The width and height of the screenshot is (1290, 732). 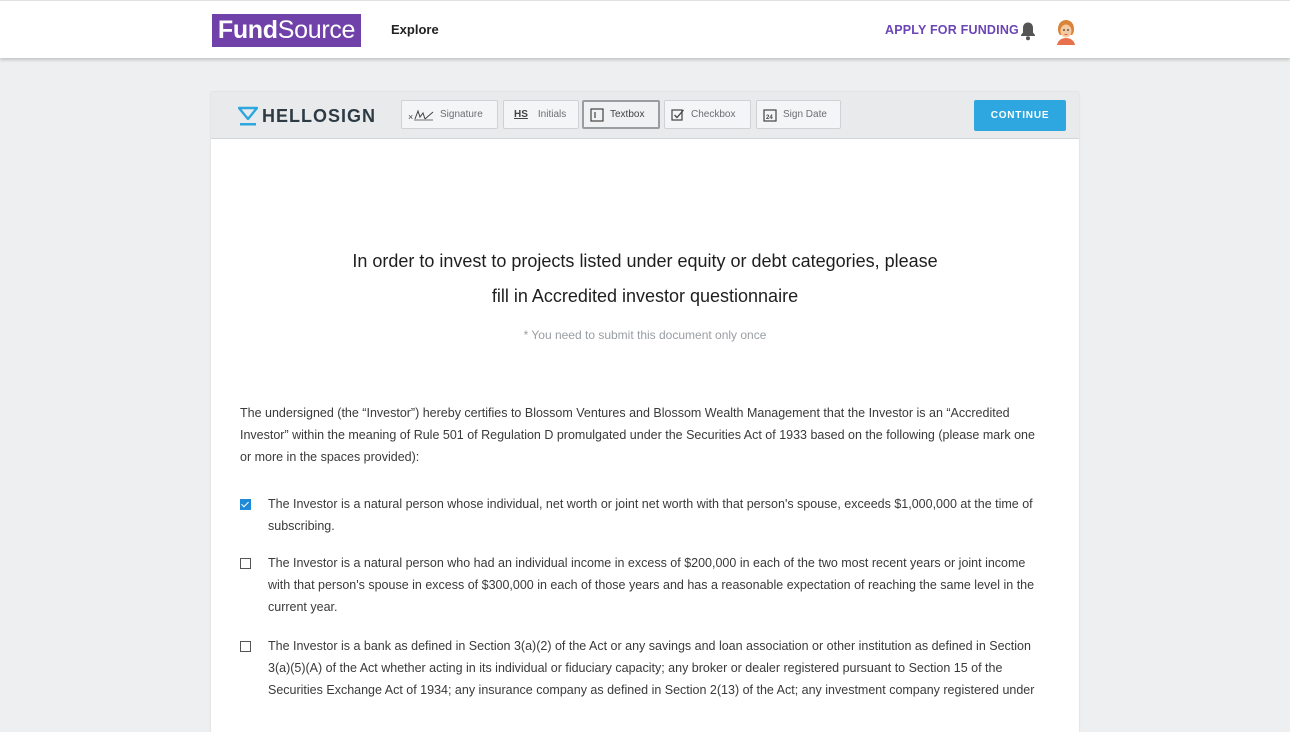 I want to click on hellosign-mark-icon, so click(x=248, y=116).